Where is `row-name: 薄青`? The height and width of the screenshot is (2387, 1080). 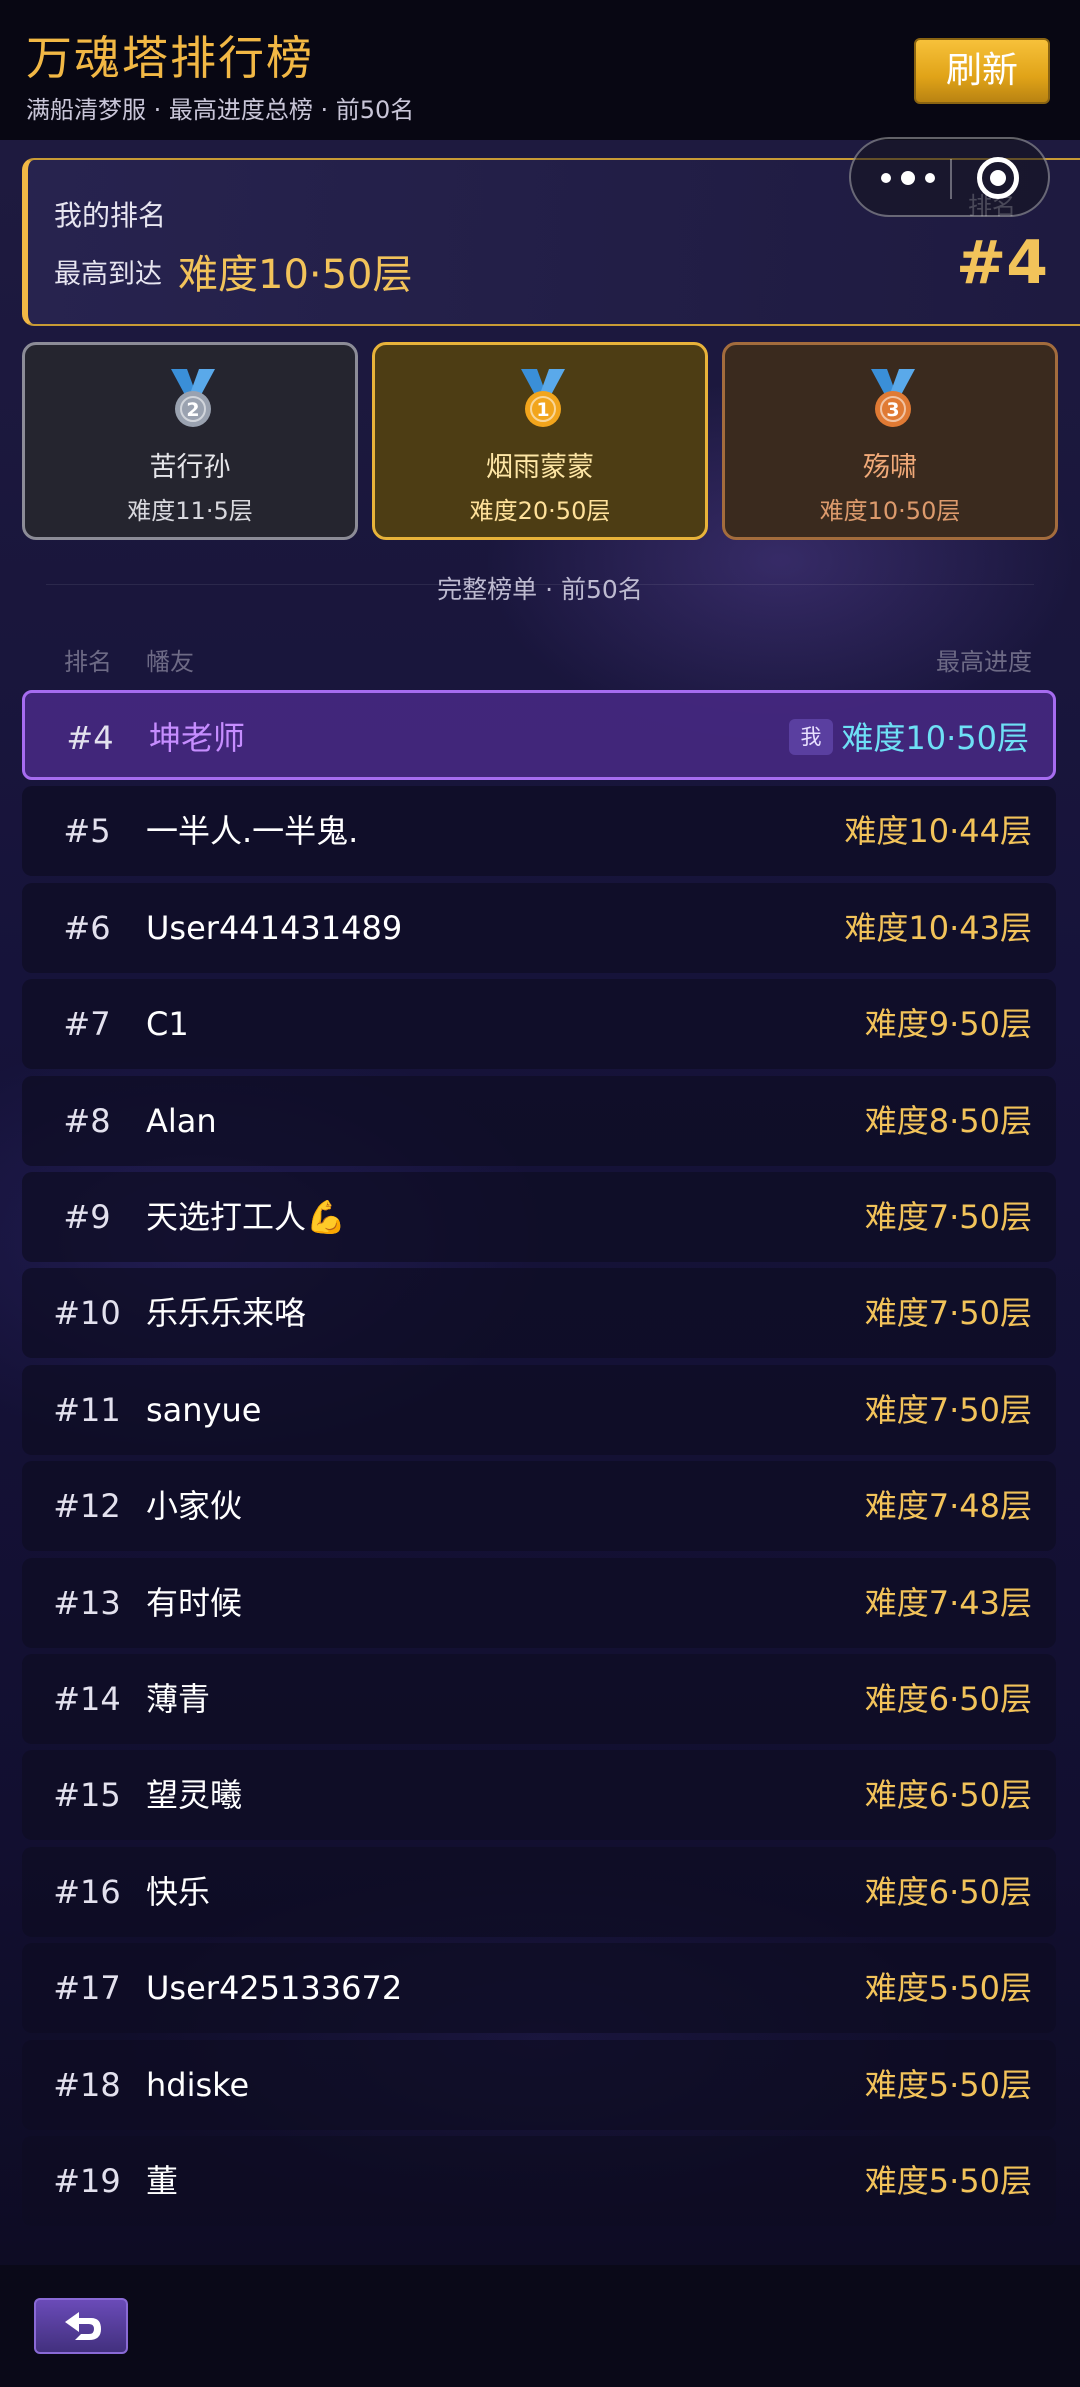
row-name: 薄青 is located at coordinates (178, 1699).